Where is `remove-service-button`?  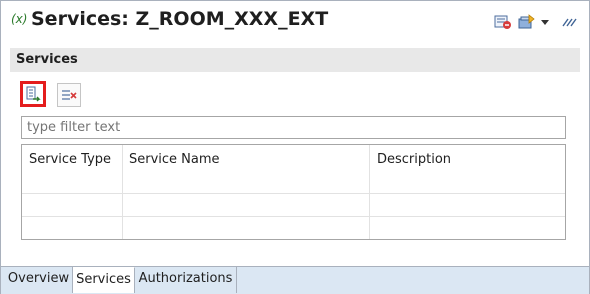
remove-service-button is located at coordinates (69, 95).